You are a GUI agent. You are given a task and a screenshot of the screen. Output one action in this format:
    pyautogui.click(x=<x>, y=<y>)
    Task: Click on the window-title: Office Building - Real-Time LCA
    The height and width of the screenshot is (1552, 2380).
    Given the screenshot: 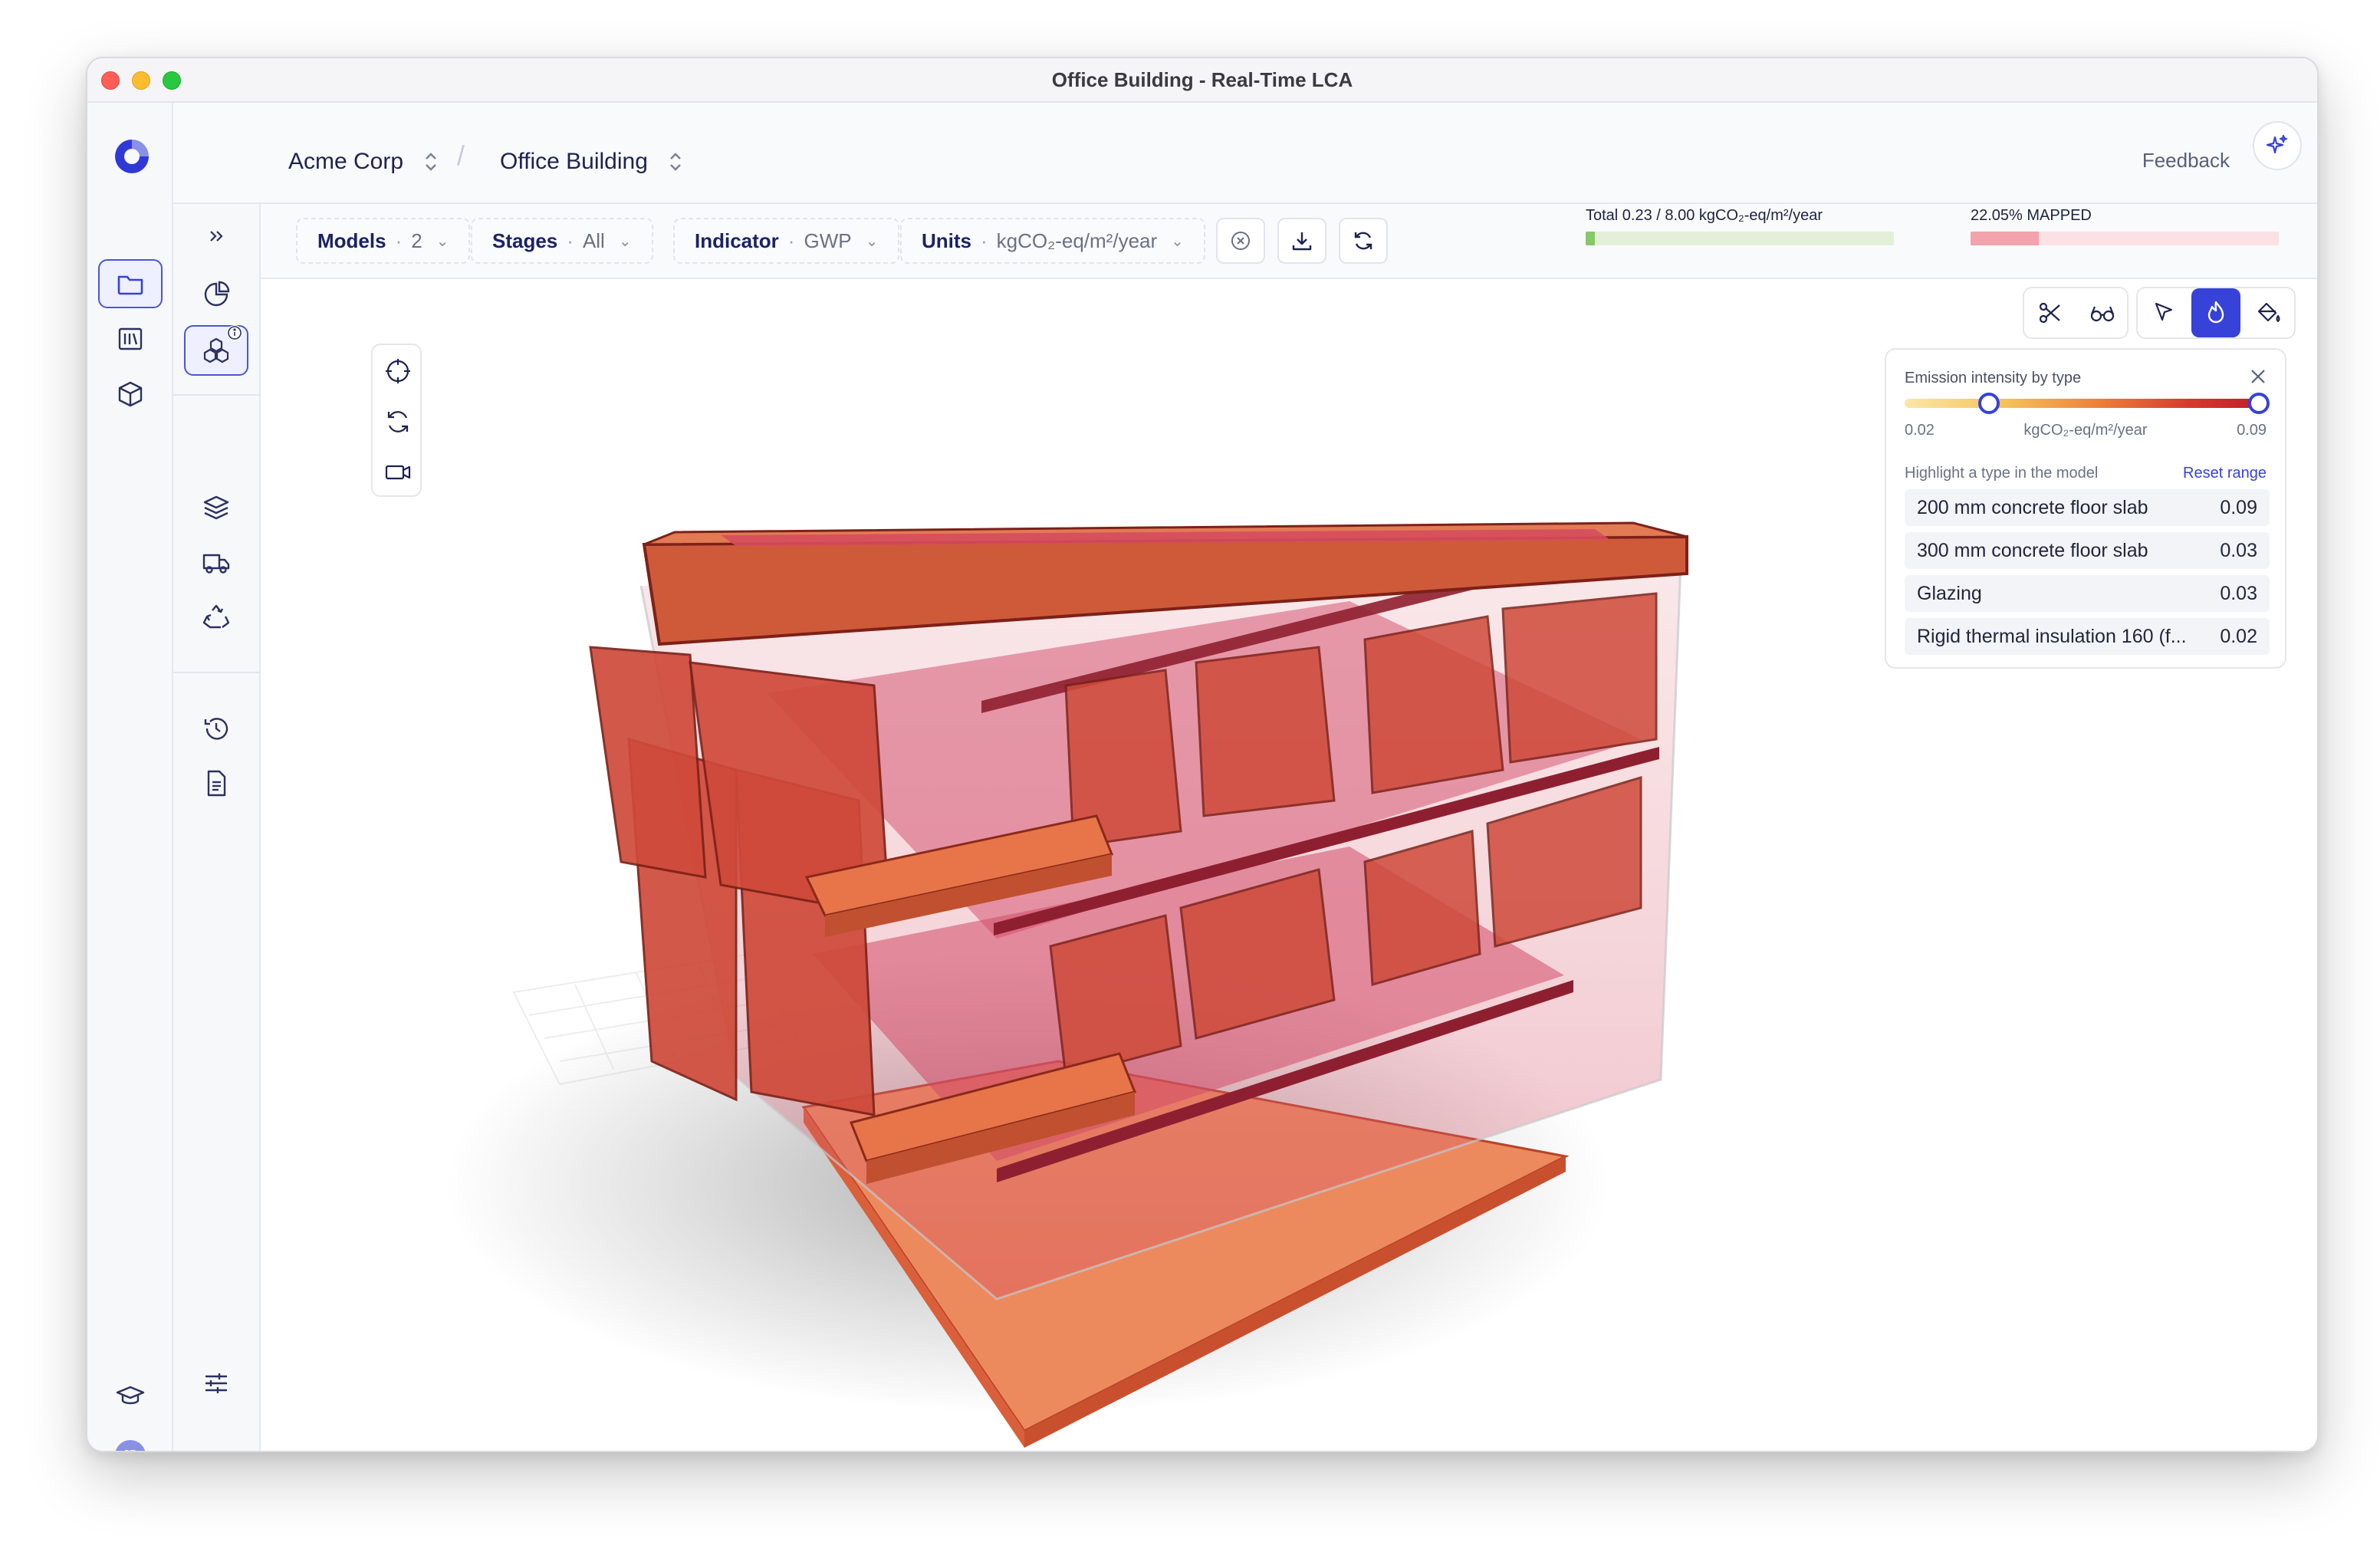 What is the action you would take?
    pyautogui.click(x=1202, y=79)
    